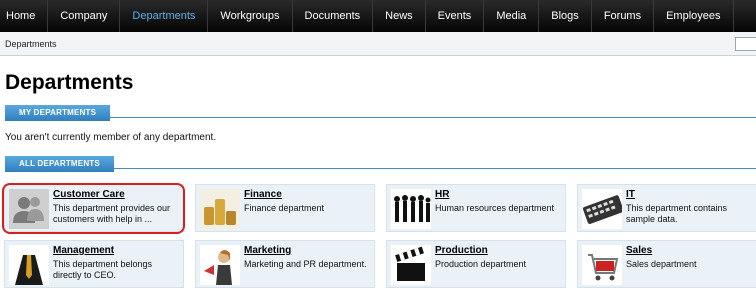  I want to click on breadcrumb-bar: Departments, so click(378, 44).